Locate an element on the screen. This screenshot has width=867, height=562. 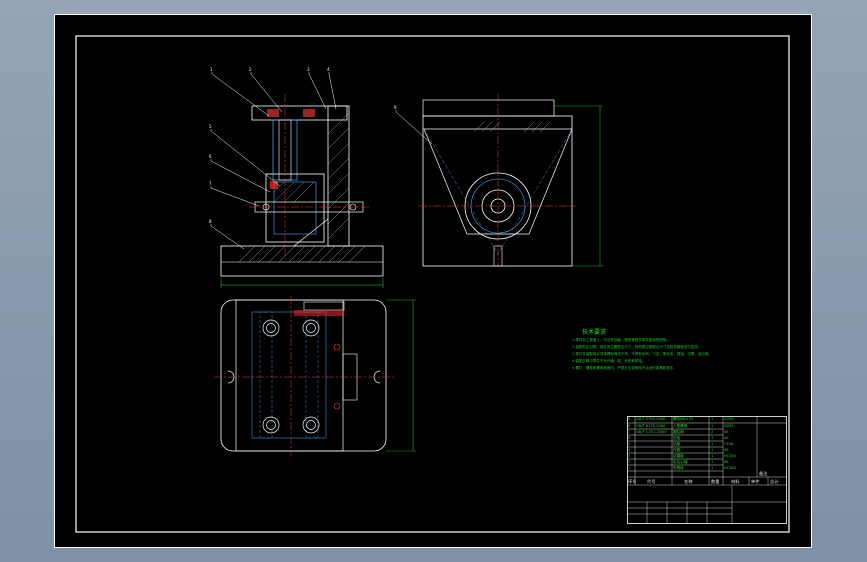
tech-requirement-line: 1.零件加工表面上，不应有划痕、擦伤等损伤零件表面的缺陷。 is located at coordinates (621, 340).